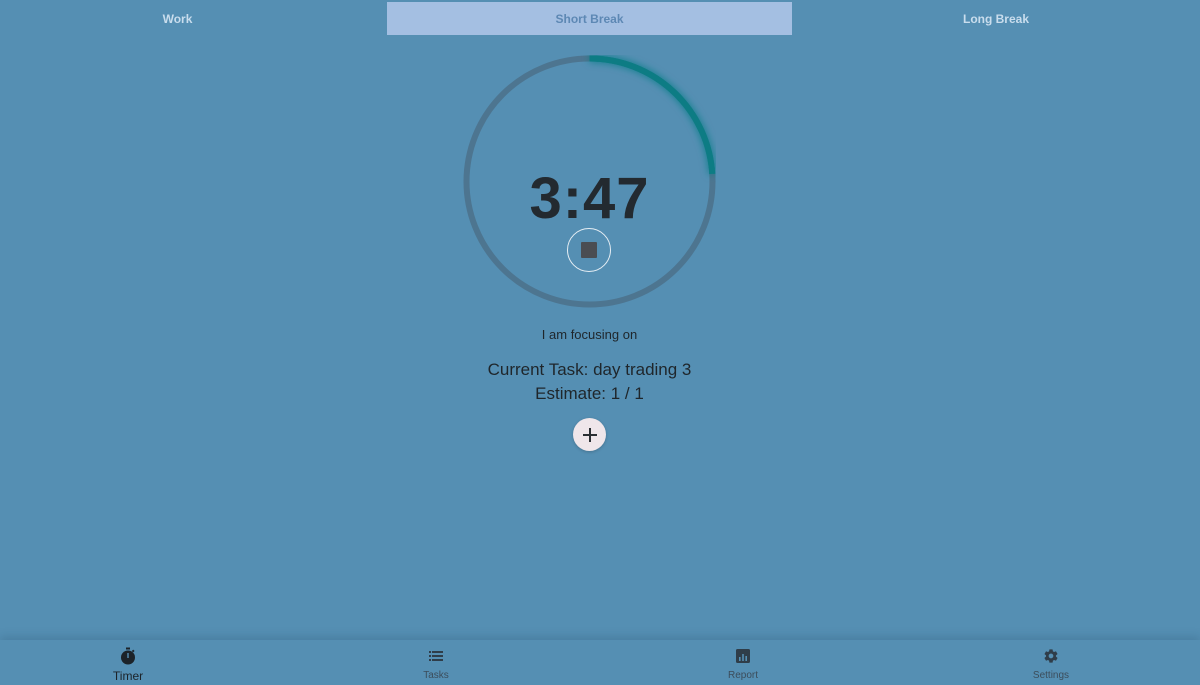 Image resolution: width=1200 pixels, height=685 pixels. Describe the element at coordinates (600, 662) in the screenshot. I see `bottom-navigation: Timer Tasks Report Settings` at that location.